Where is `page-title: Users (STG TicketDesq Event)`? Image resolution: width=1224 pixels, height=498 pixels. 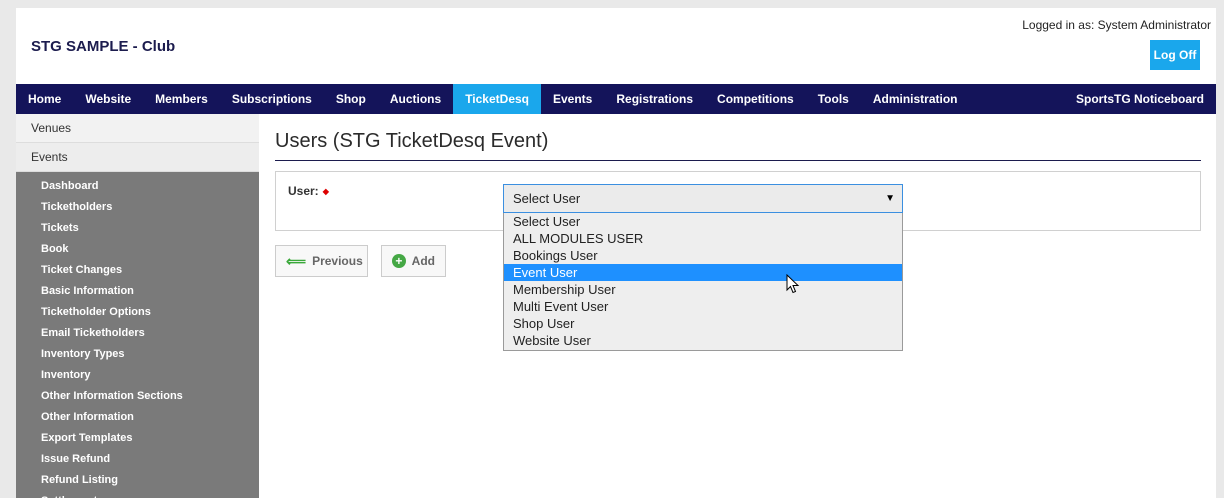 page-title: Users (STG TicketDesq Event) is located at coordinates (412, 141).